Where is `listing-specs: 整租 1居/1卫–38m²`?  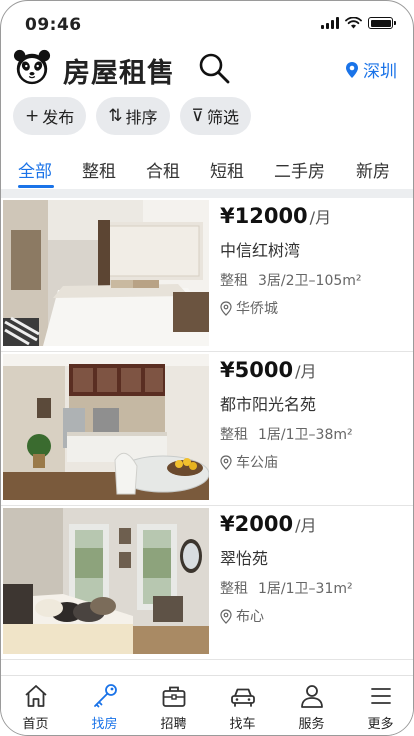 listing-specs: 整租 1居/1卫–38m² is located at coordinates (312, 434).